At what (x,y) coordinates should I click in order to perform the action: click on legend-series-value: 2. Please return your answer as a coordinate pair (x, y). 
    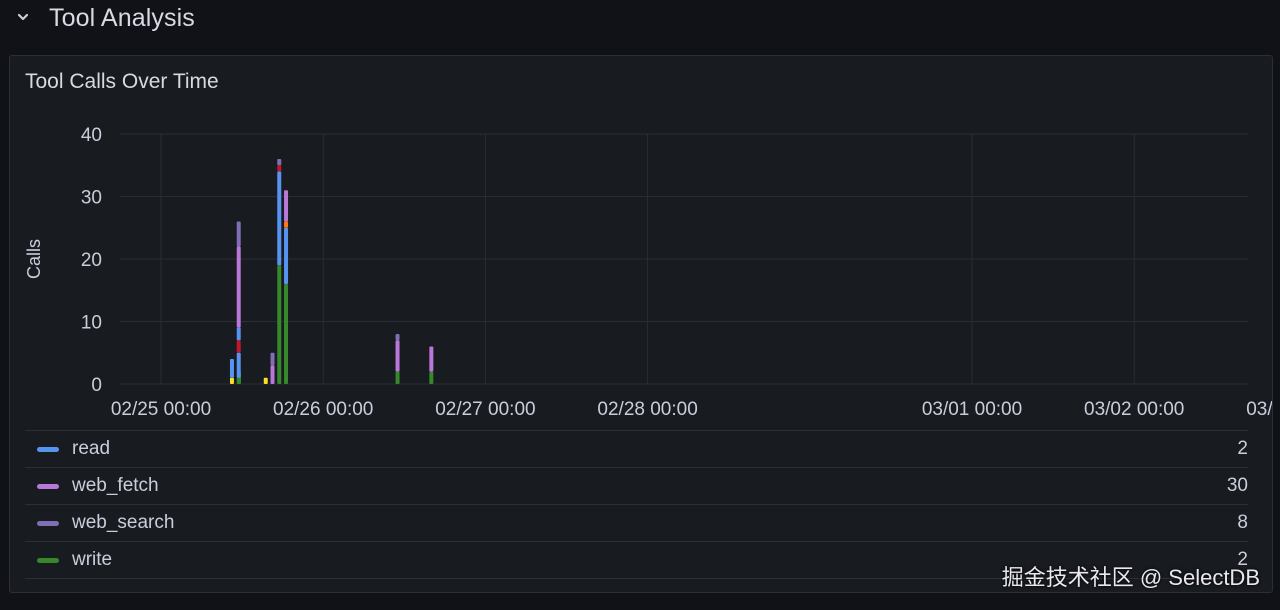
    Looking at the image, I should click on (1242, 448).